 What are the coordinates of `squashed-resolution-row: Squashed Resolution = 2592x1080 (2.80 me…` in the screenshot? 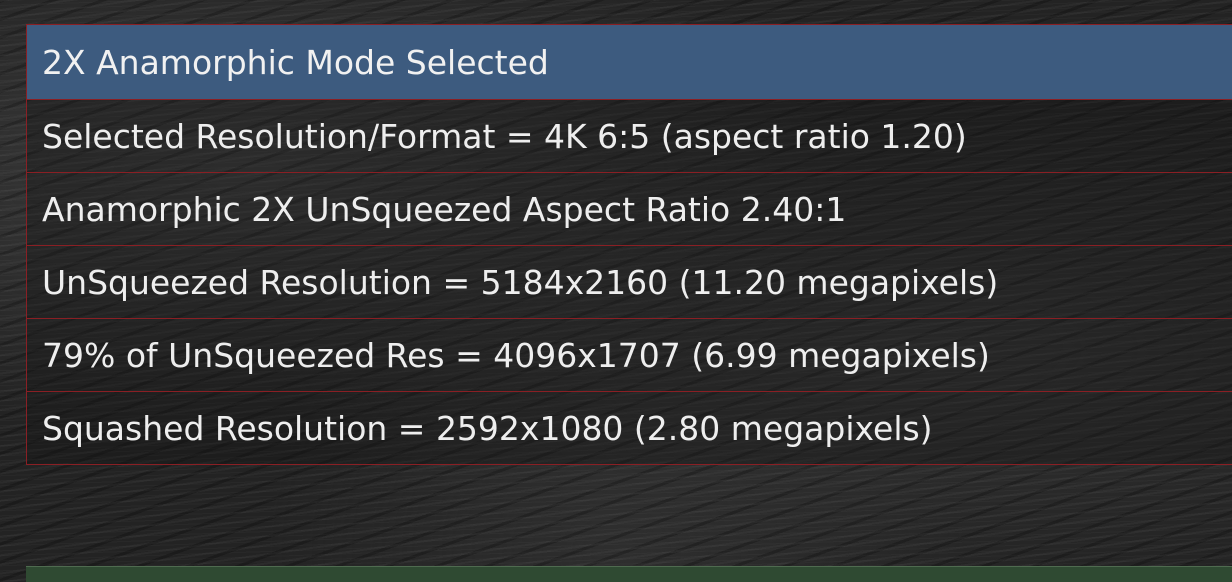 It's located at (629, 428).